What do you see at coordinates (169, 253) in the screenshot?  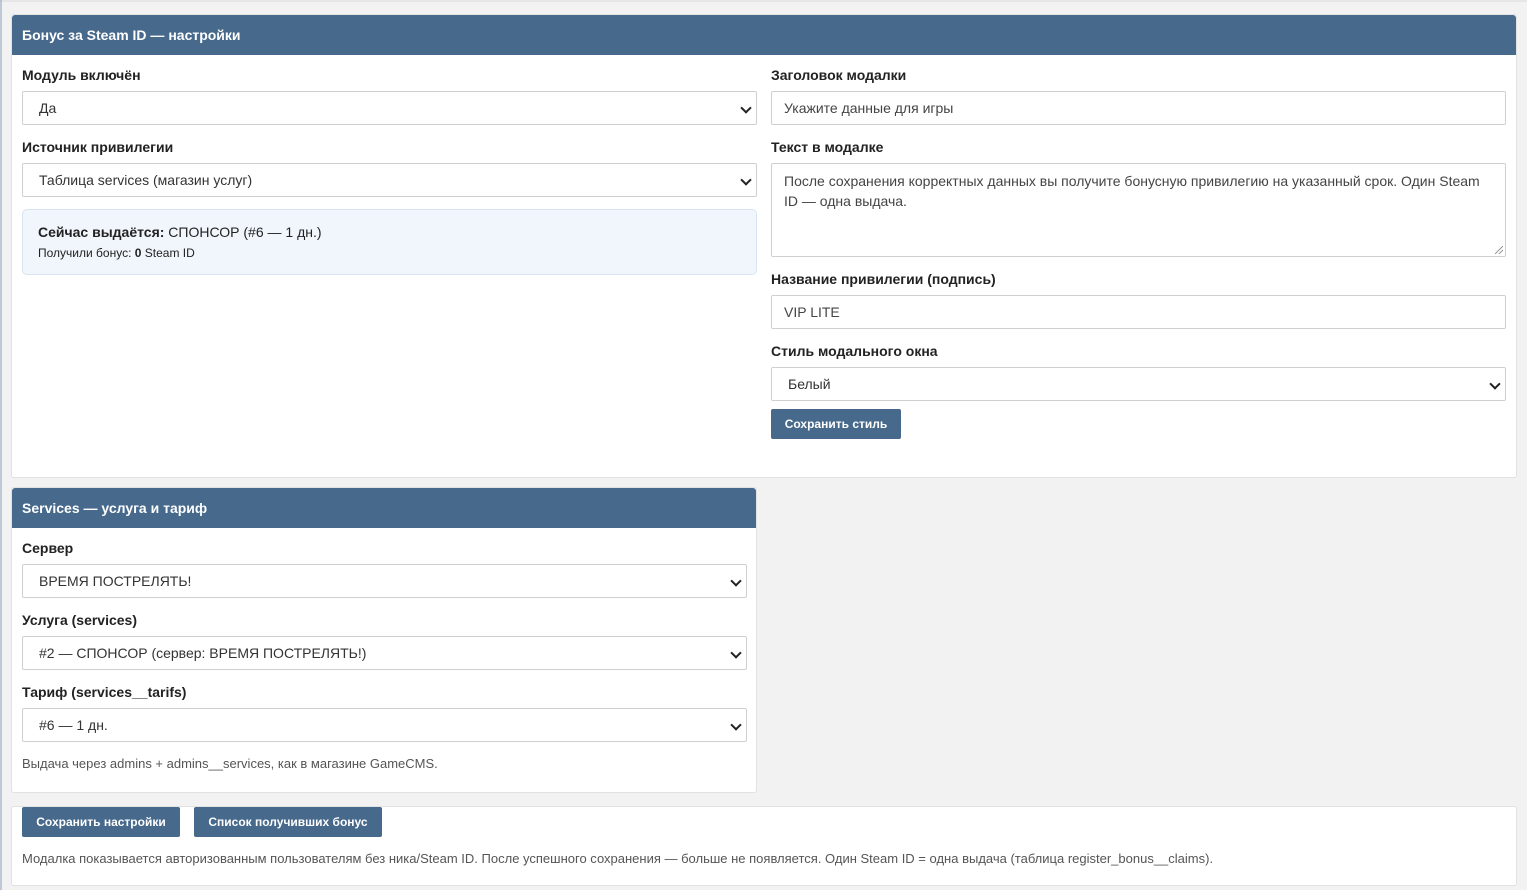 I see `received-suffix: Steam ID` at bounding box center [169, 253].